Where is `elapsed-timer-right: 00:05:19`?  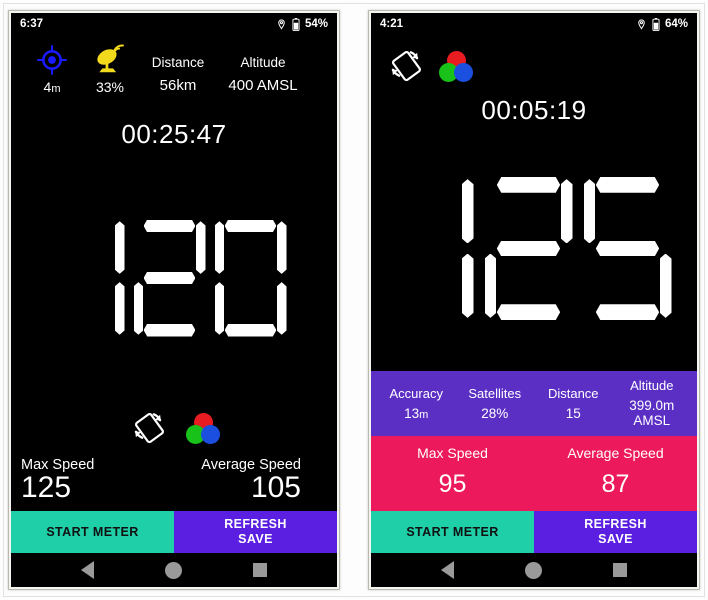
elapsed-timer-right: 00:05:19 is located at coordinates (534, 110).